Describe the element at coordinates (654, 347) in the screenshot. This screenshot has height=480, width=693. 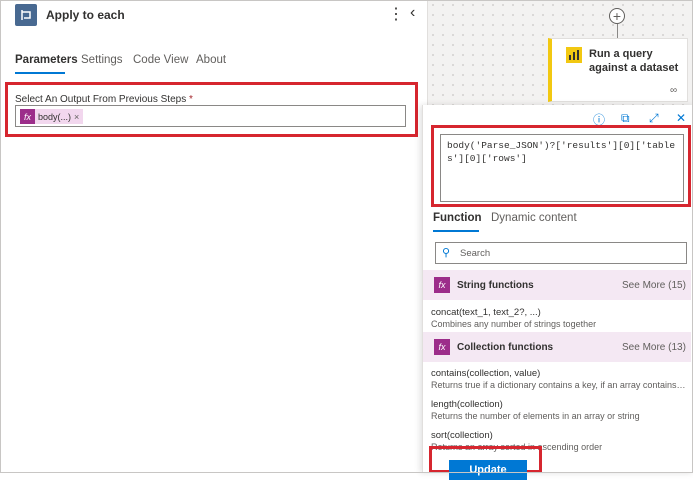
I see `see-more-link: See More (13)` at that location.